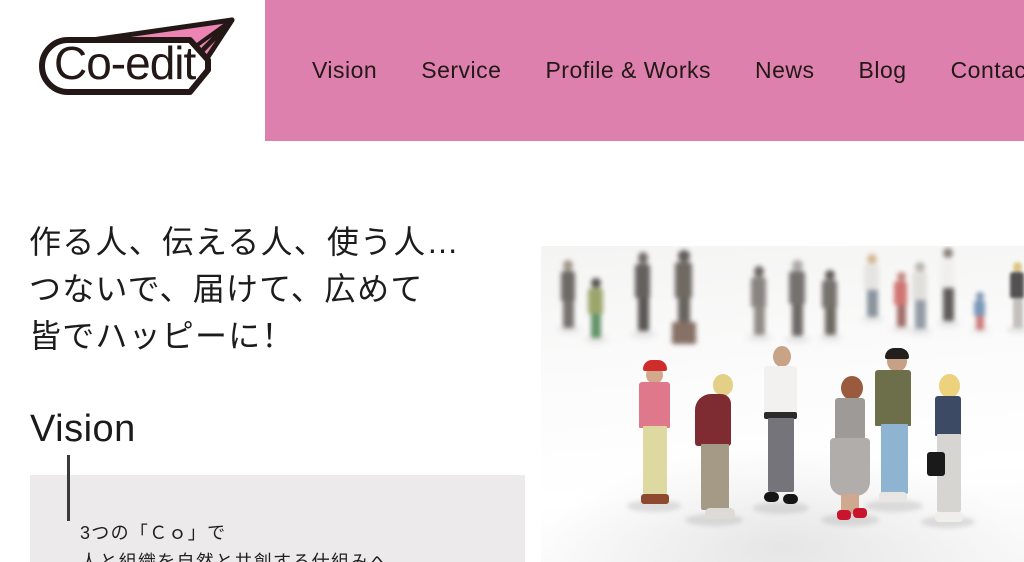 This screenshot has width=1024, height=562. I want to click on nav-item-contact: Contact, so click(976, 70).